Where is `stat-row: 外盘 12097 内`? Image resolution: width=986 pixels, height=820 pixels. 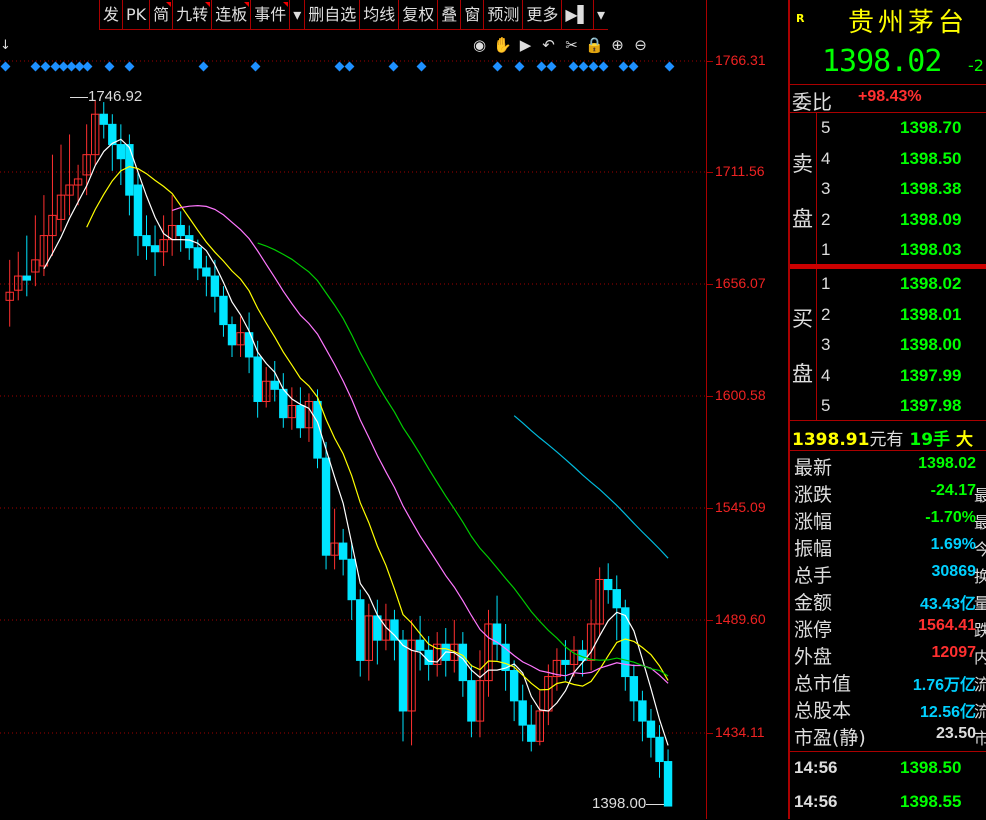
stat-row: 外盘 12097 内 is located at coordinates (890, 656).